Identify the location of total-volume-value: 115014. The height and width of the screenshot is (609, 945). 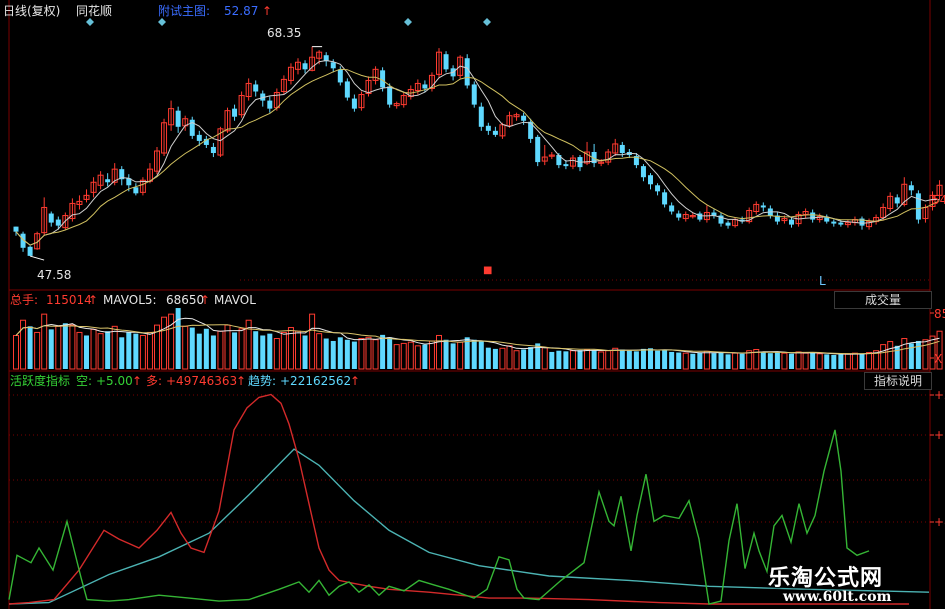
(69, 300).